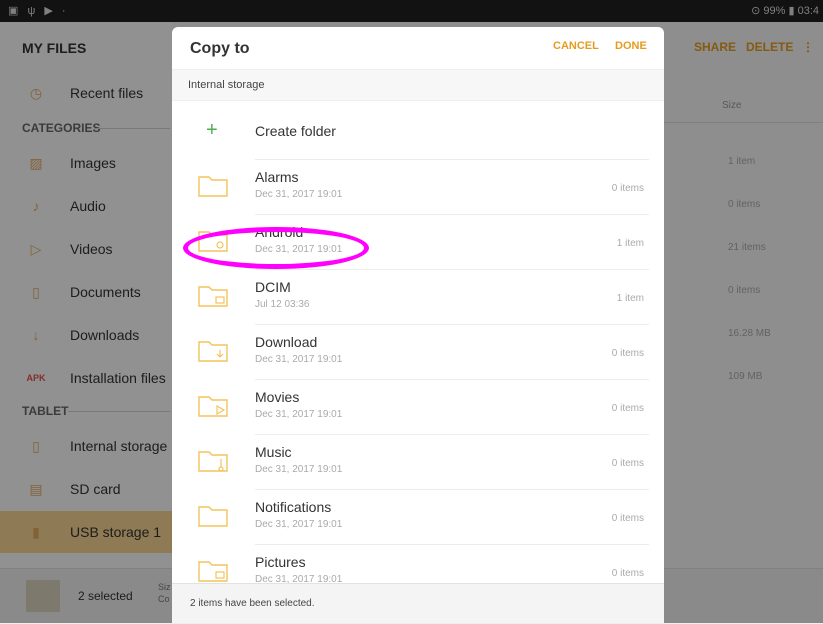  Describe the element at coordinates (276, 248) in the screenshot. I see `highlight-ellipse` at that location.